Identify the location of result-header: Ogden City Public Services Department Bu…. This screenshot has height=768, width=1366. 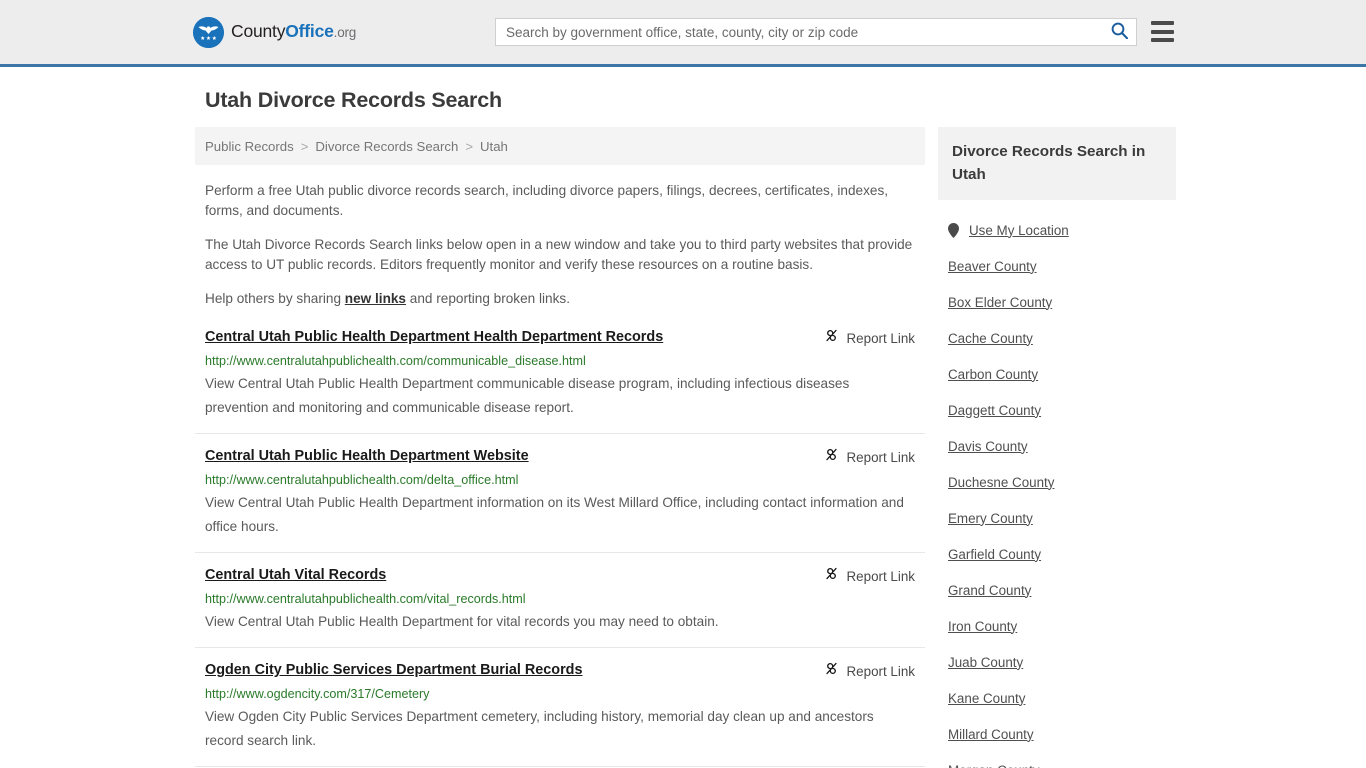
(560, 670).